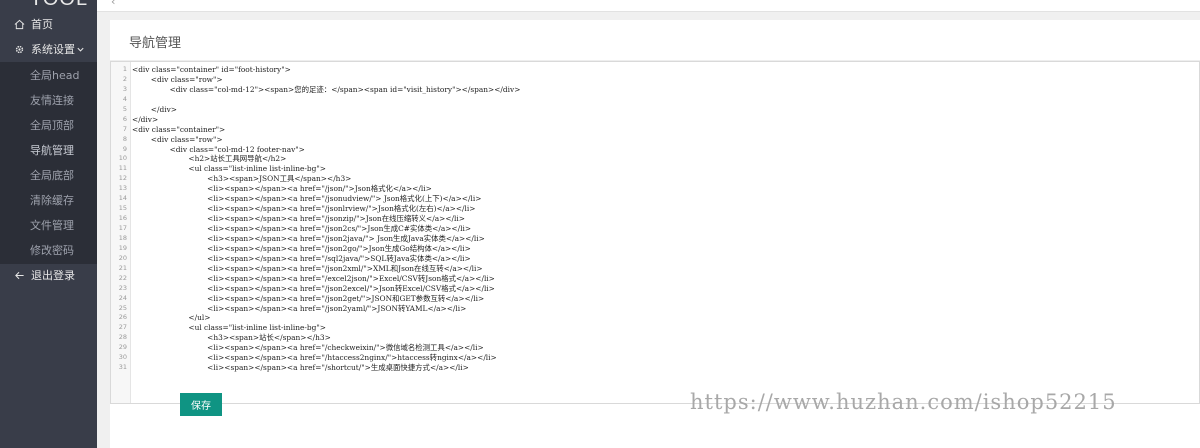 This screenshot has width=1200, height=448. I want to click on line-number: 26, so click(122, 317).